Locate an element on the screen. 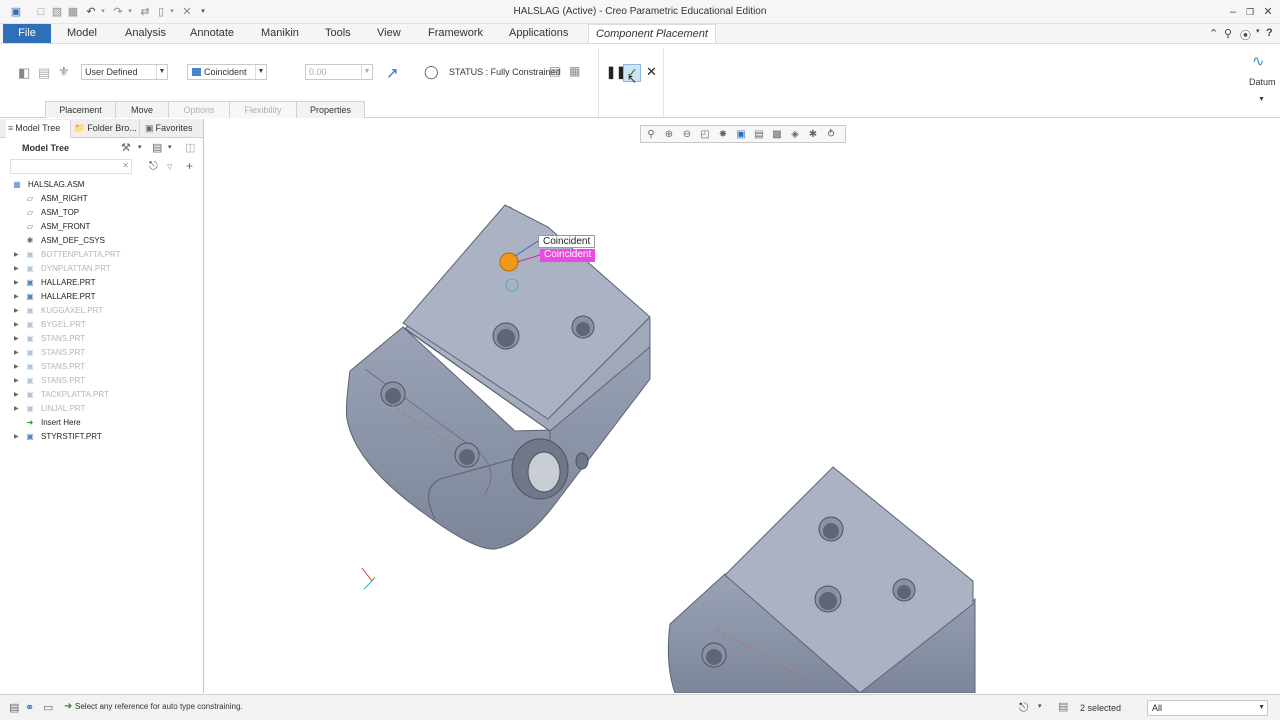 This screenshot has height=720, width=1280. spin-center-icon: ✸ is located at coordinates (723, 134).